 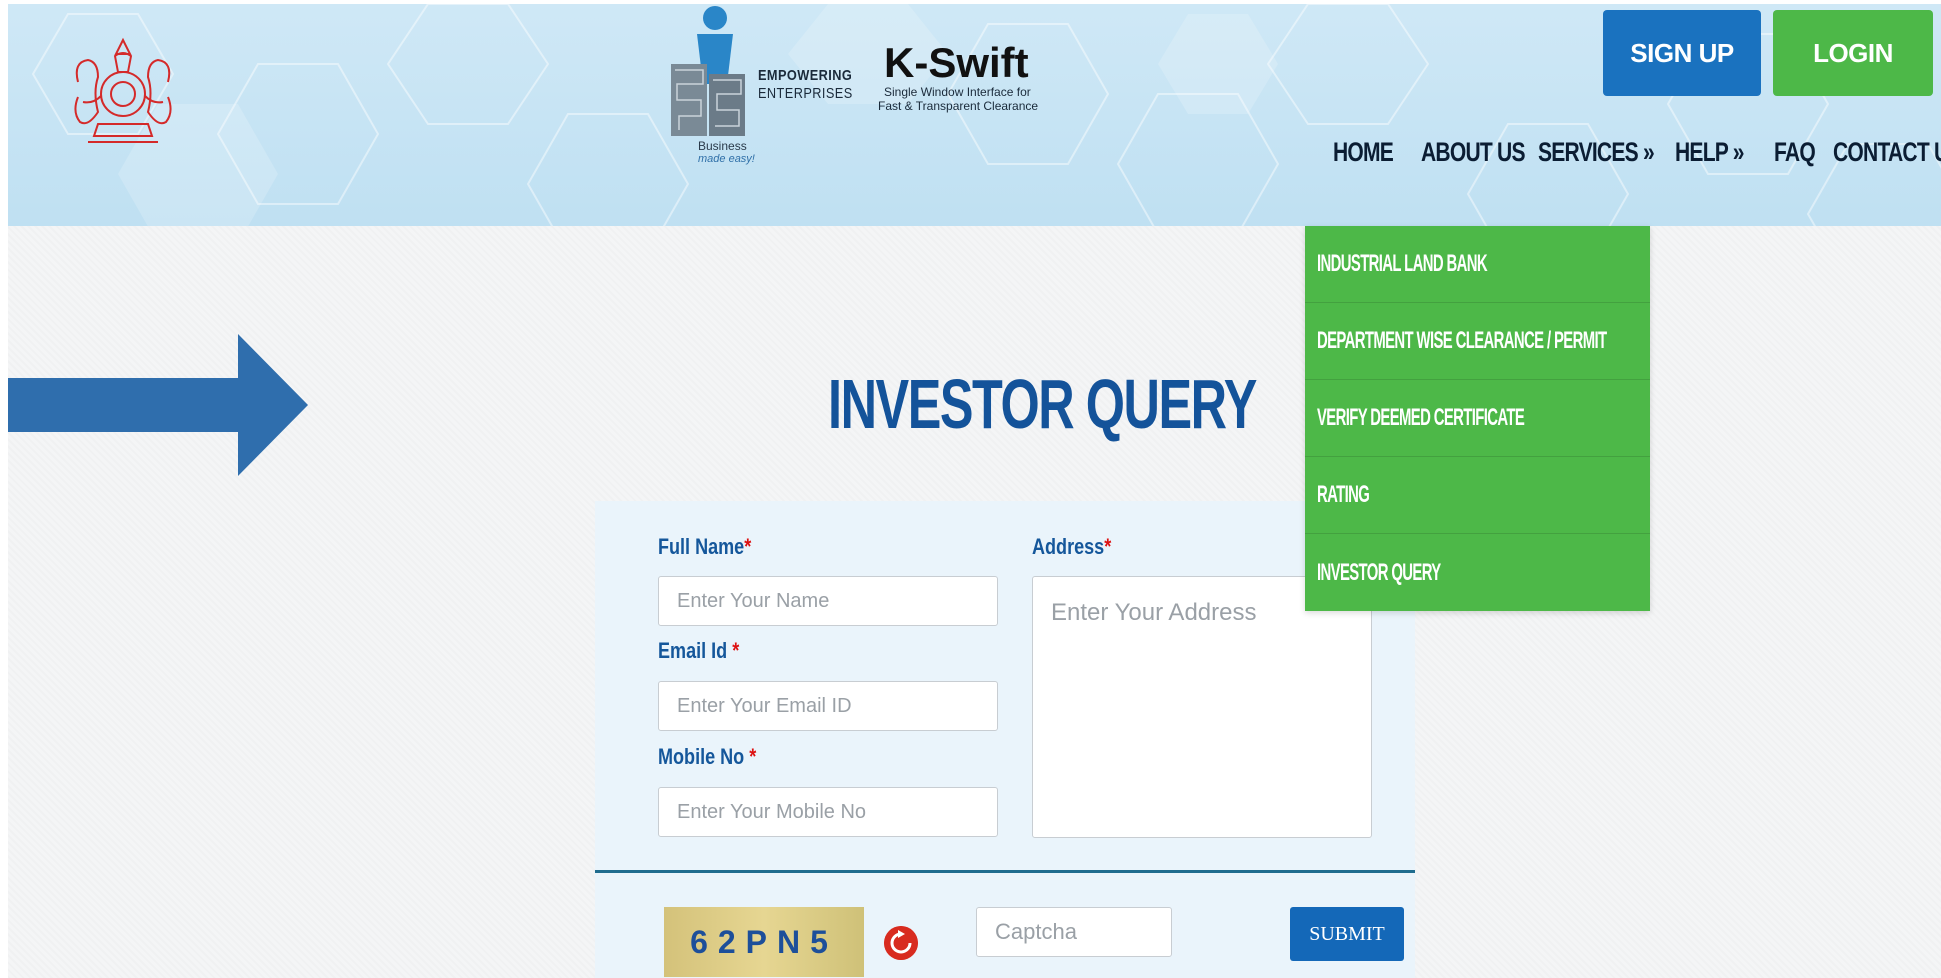 I want to click on brand-enterprises: ENTERPRISES, so click(x=805, y=93).